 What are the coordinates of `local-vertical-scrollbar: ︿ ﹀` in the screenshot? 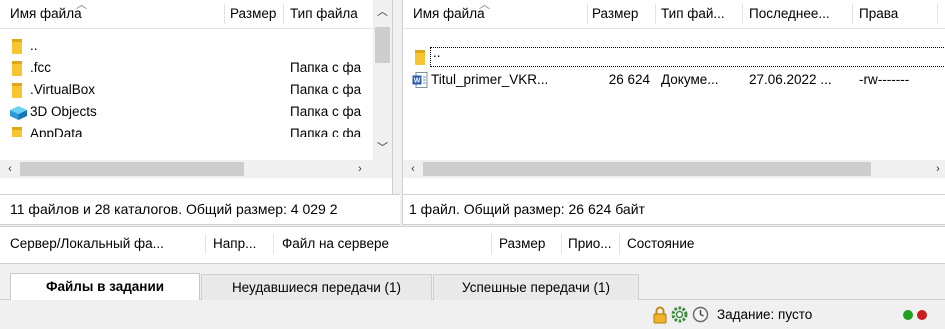 It's located at (382, 80).